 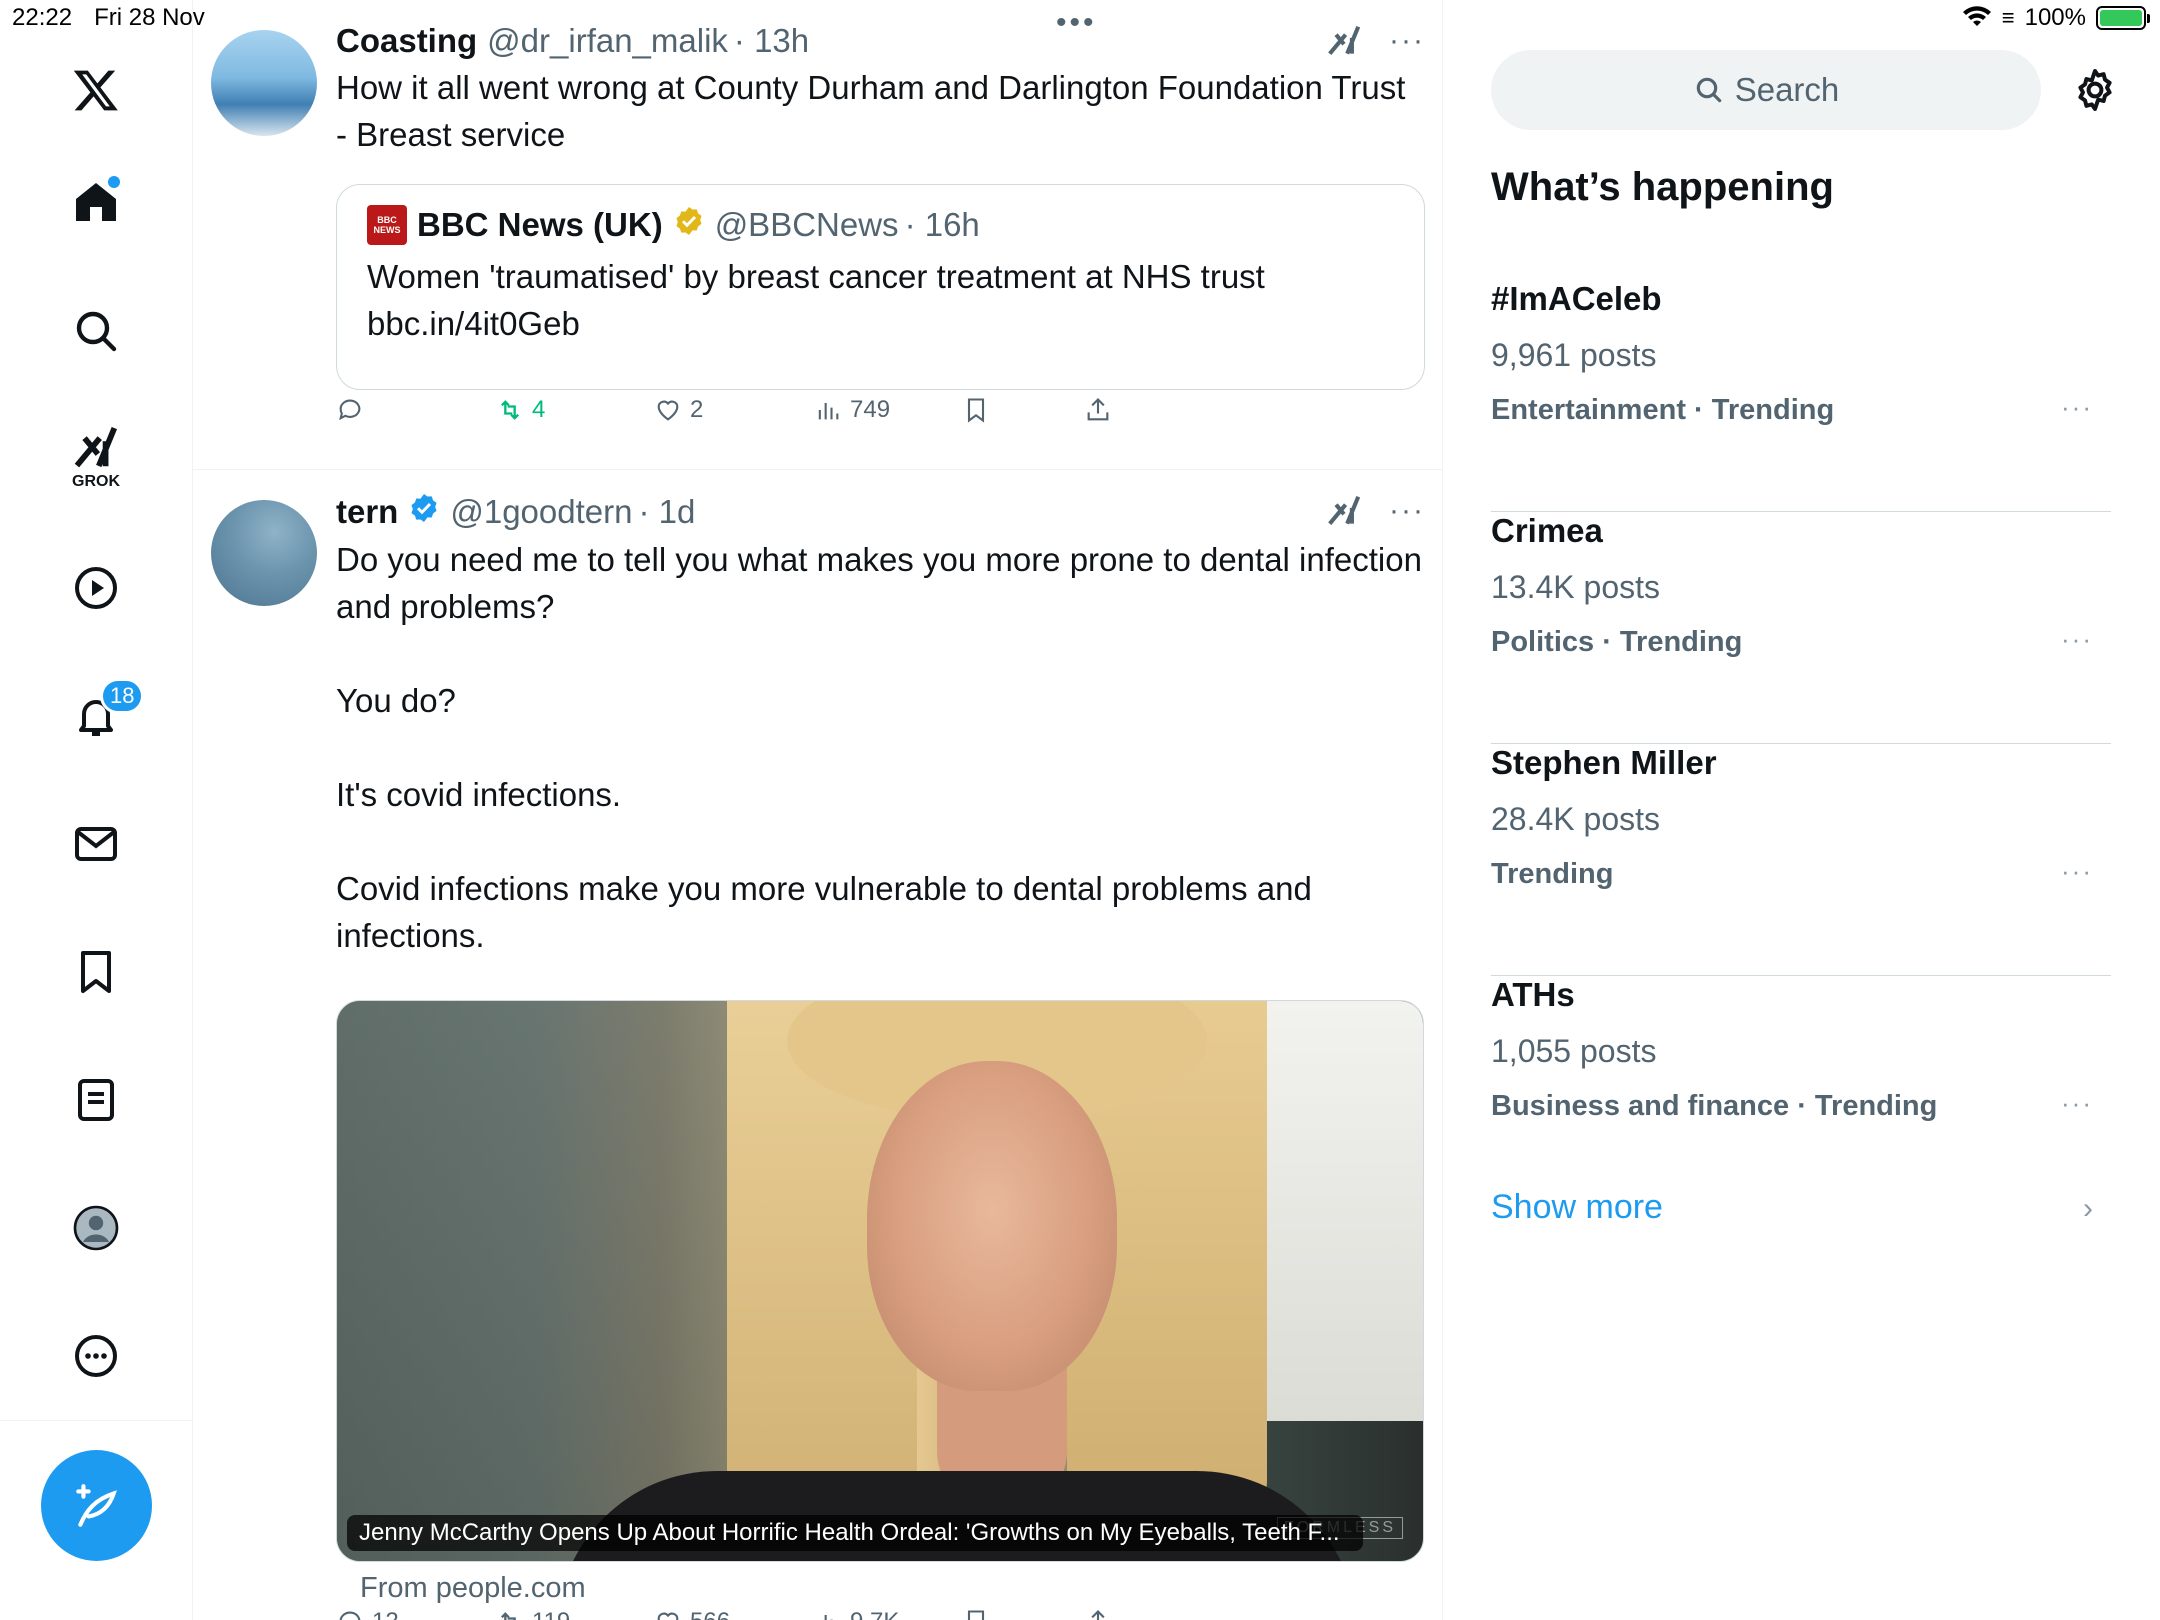 I want to click on nav-profile, so click(x=96, y=1228).